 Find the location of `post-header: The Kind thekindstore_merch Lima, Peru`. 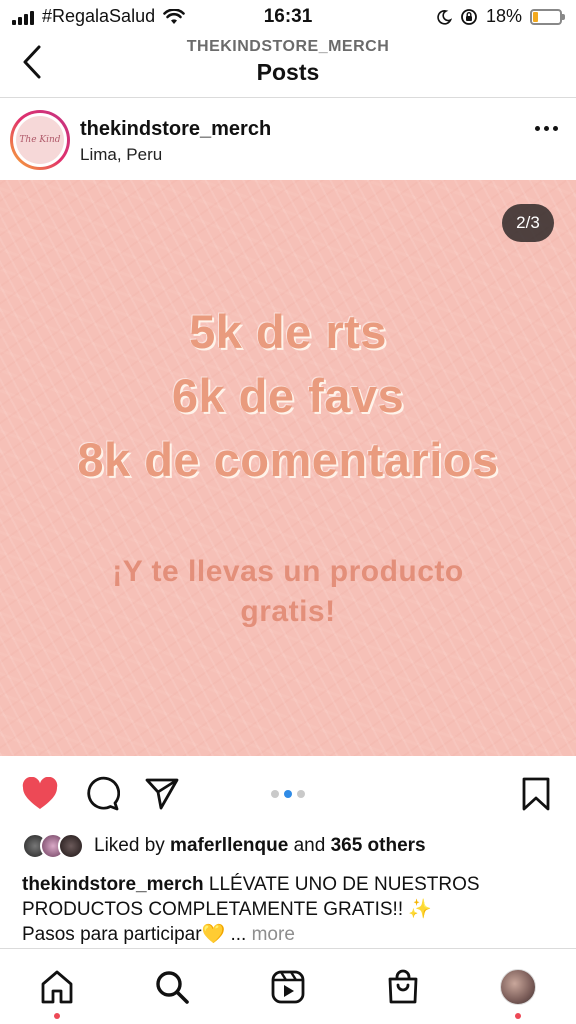

post-header: The Kind thekindstore_merch Lima, Peru is located at coordinates (288, 139).